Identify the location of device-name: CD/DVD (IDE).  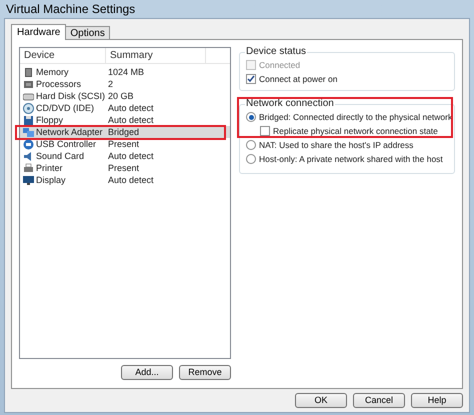
(65, 108).